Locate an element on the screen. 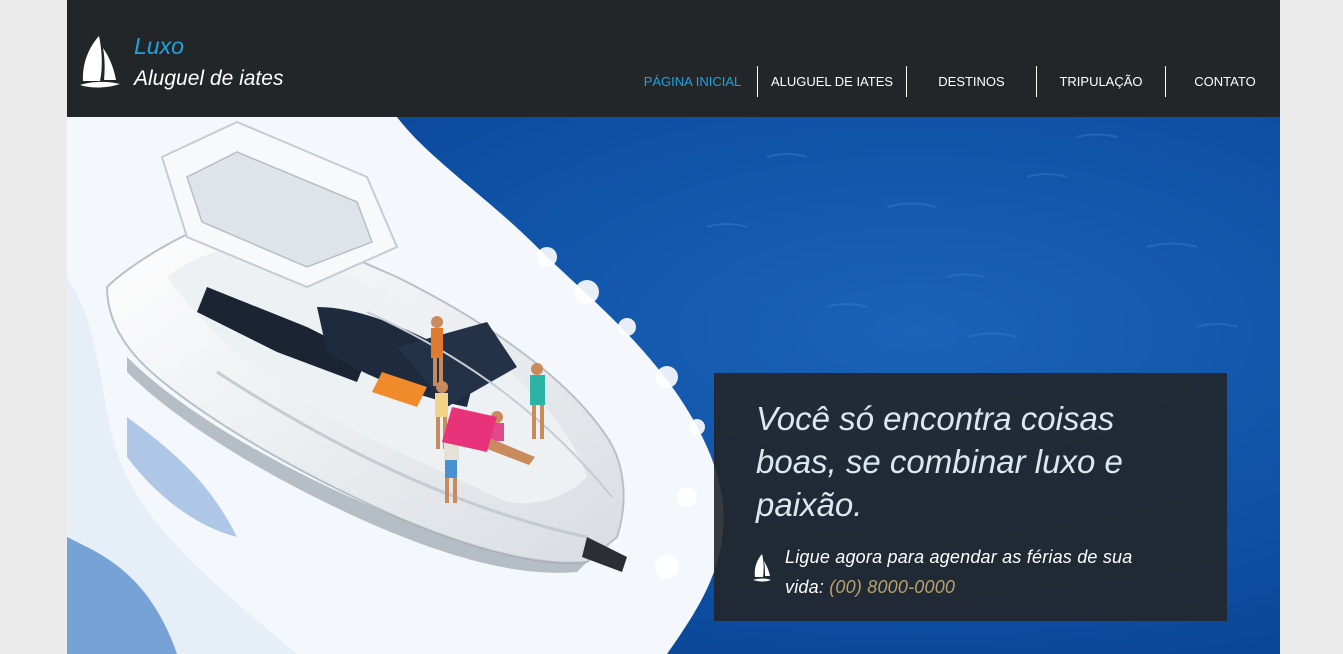  nav-item-aluguel-de-iates: ALUGUEL DE IATES is located at coordinates (831, 81).